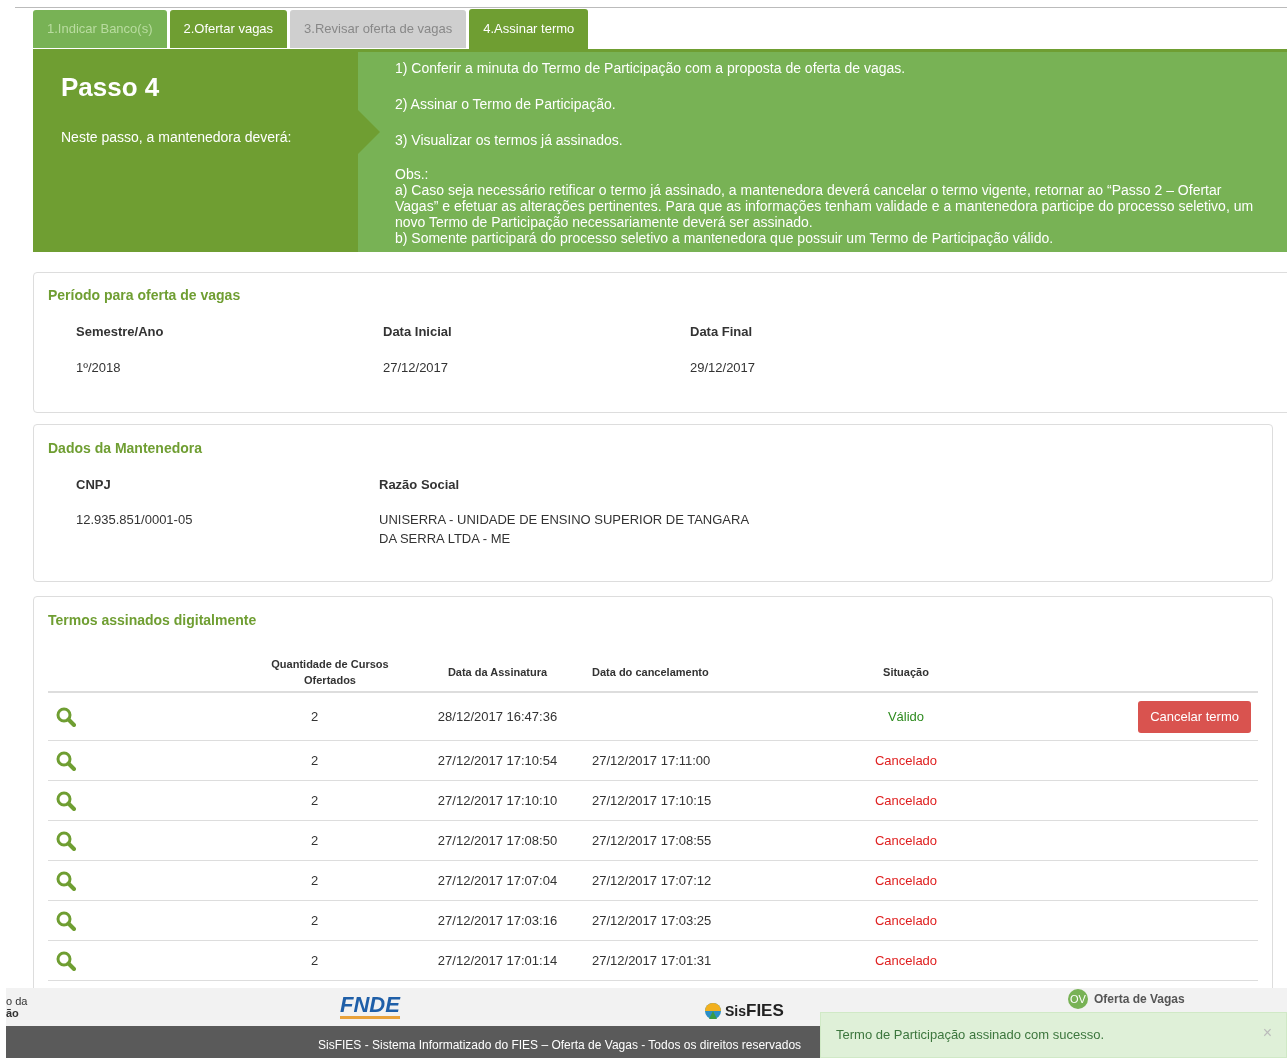 The width and height of the screenshot is (1287, 1058). Describe the element at coordinates (497, 672) in the screenshot. I see `column-header: Data da Assinatura` at that location.